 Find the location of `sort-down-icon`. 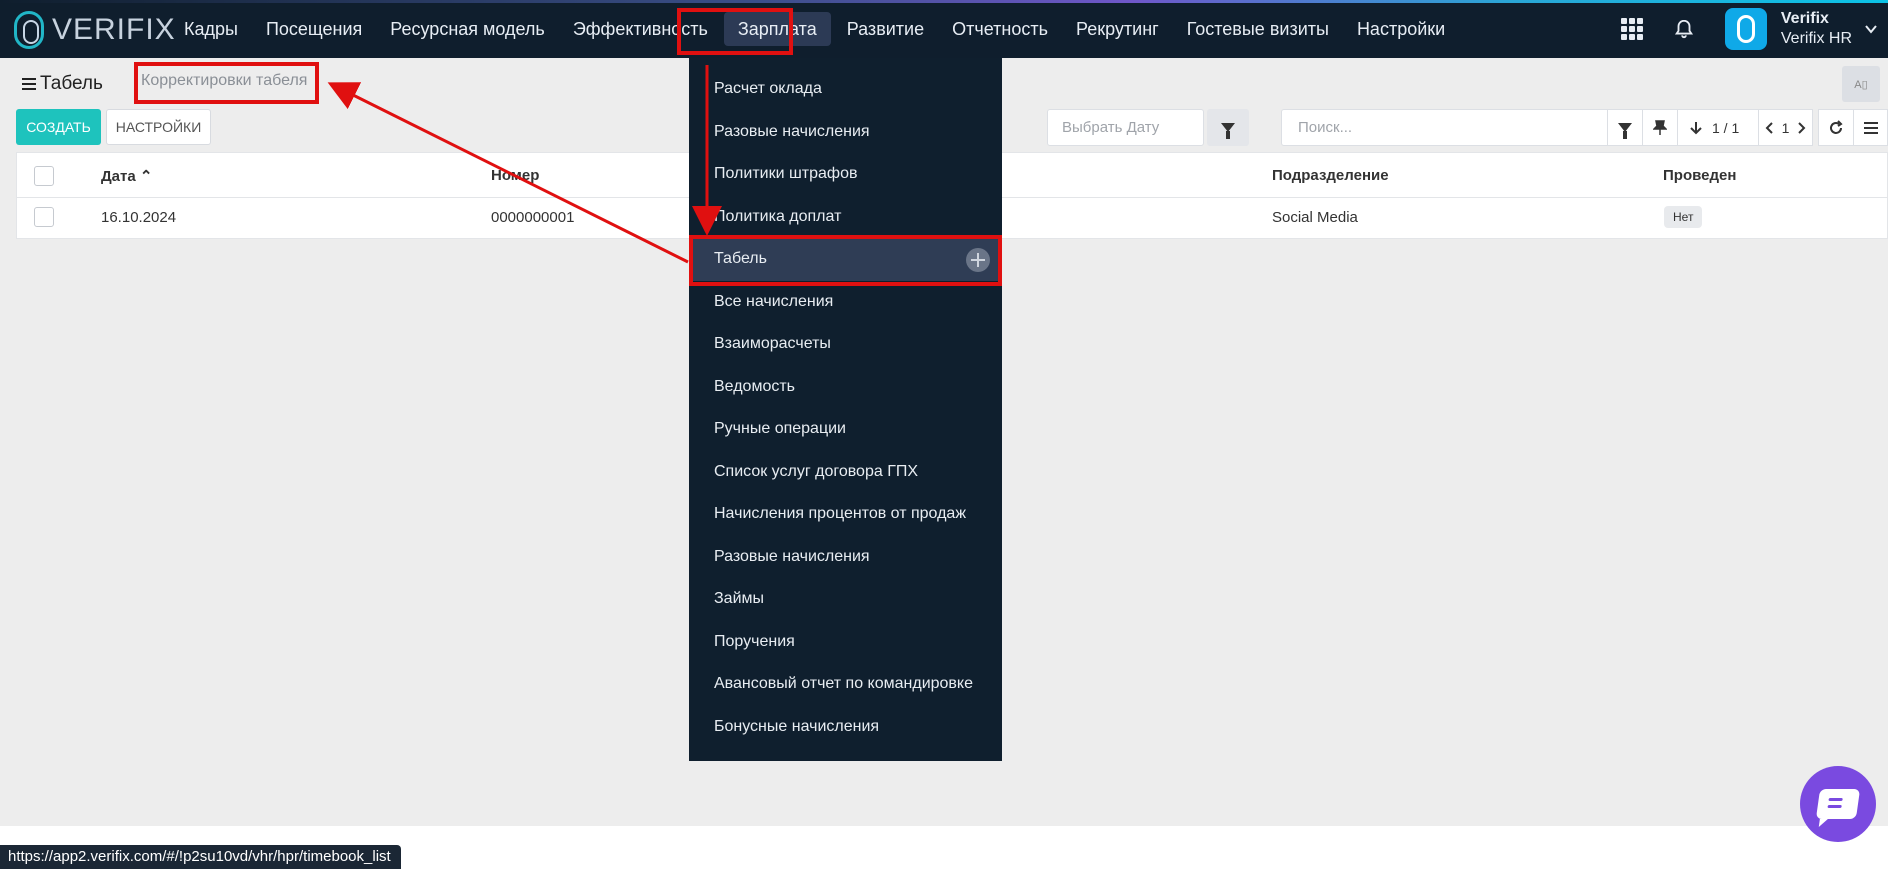

sort-down-icon is located at coordinates (1696, 128).